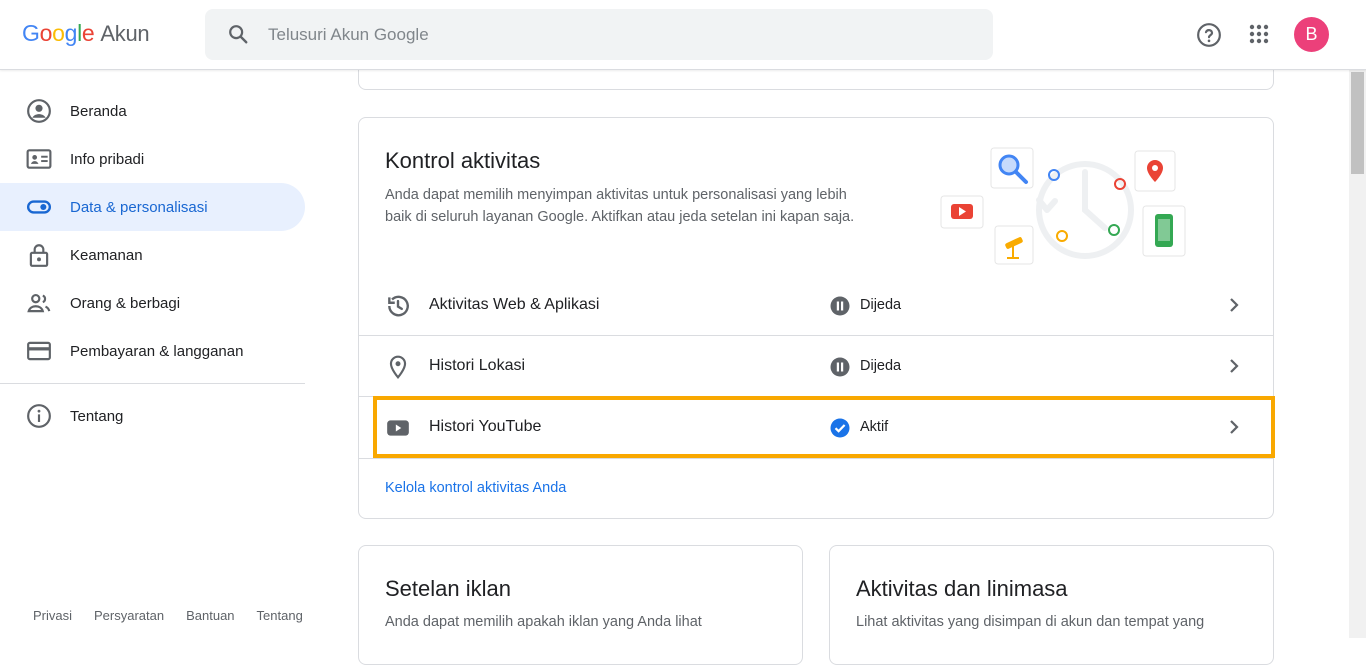 Image resolution: width=1366 pixels, height=665 pixels. Describe the element at coordinates (152, 383) in the screenshot. I see `sidebar-divider` at that location.